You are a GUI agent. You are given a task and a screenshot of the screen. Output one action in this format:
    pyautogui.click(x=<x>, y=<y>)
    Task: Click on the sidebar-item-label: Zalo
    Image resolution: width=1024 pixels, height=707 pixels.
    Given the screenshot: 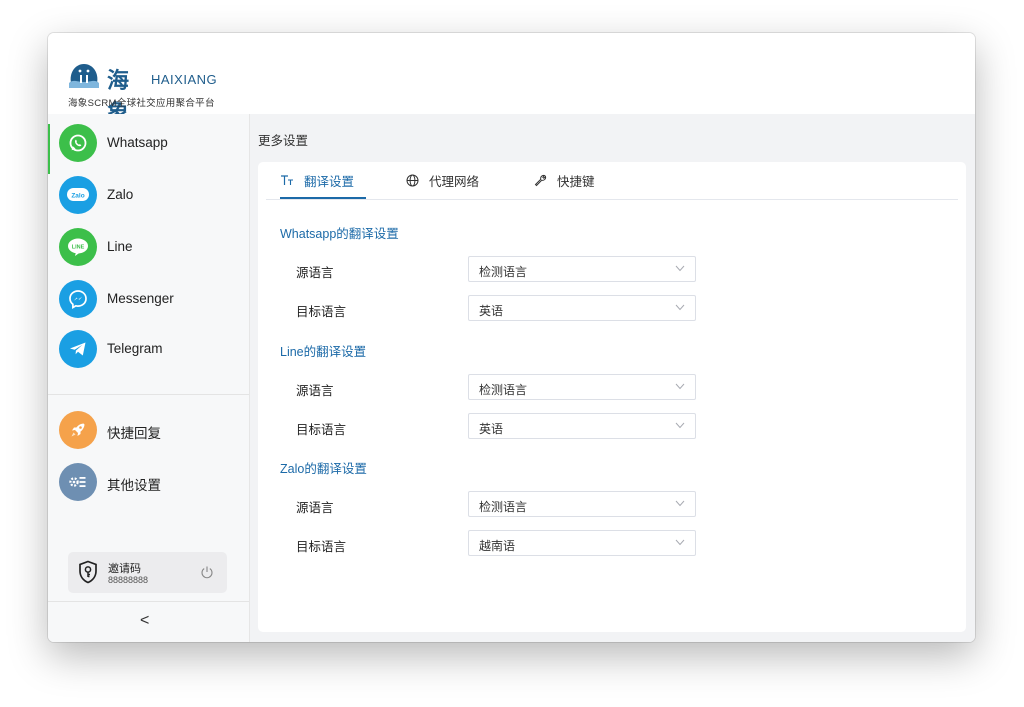 What is the action you would take?
    pyautogui.click(x=120, y=194)
    